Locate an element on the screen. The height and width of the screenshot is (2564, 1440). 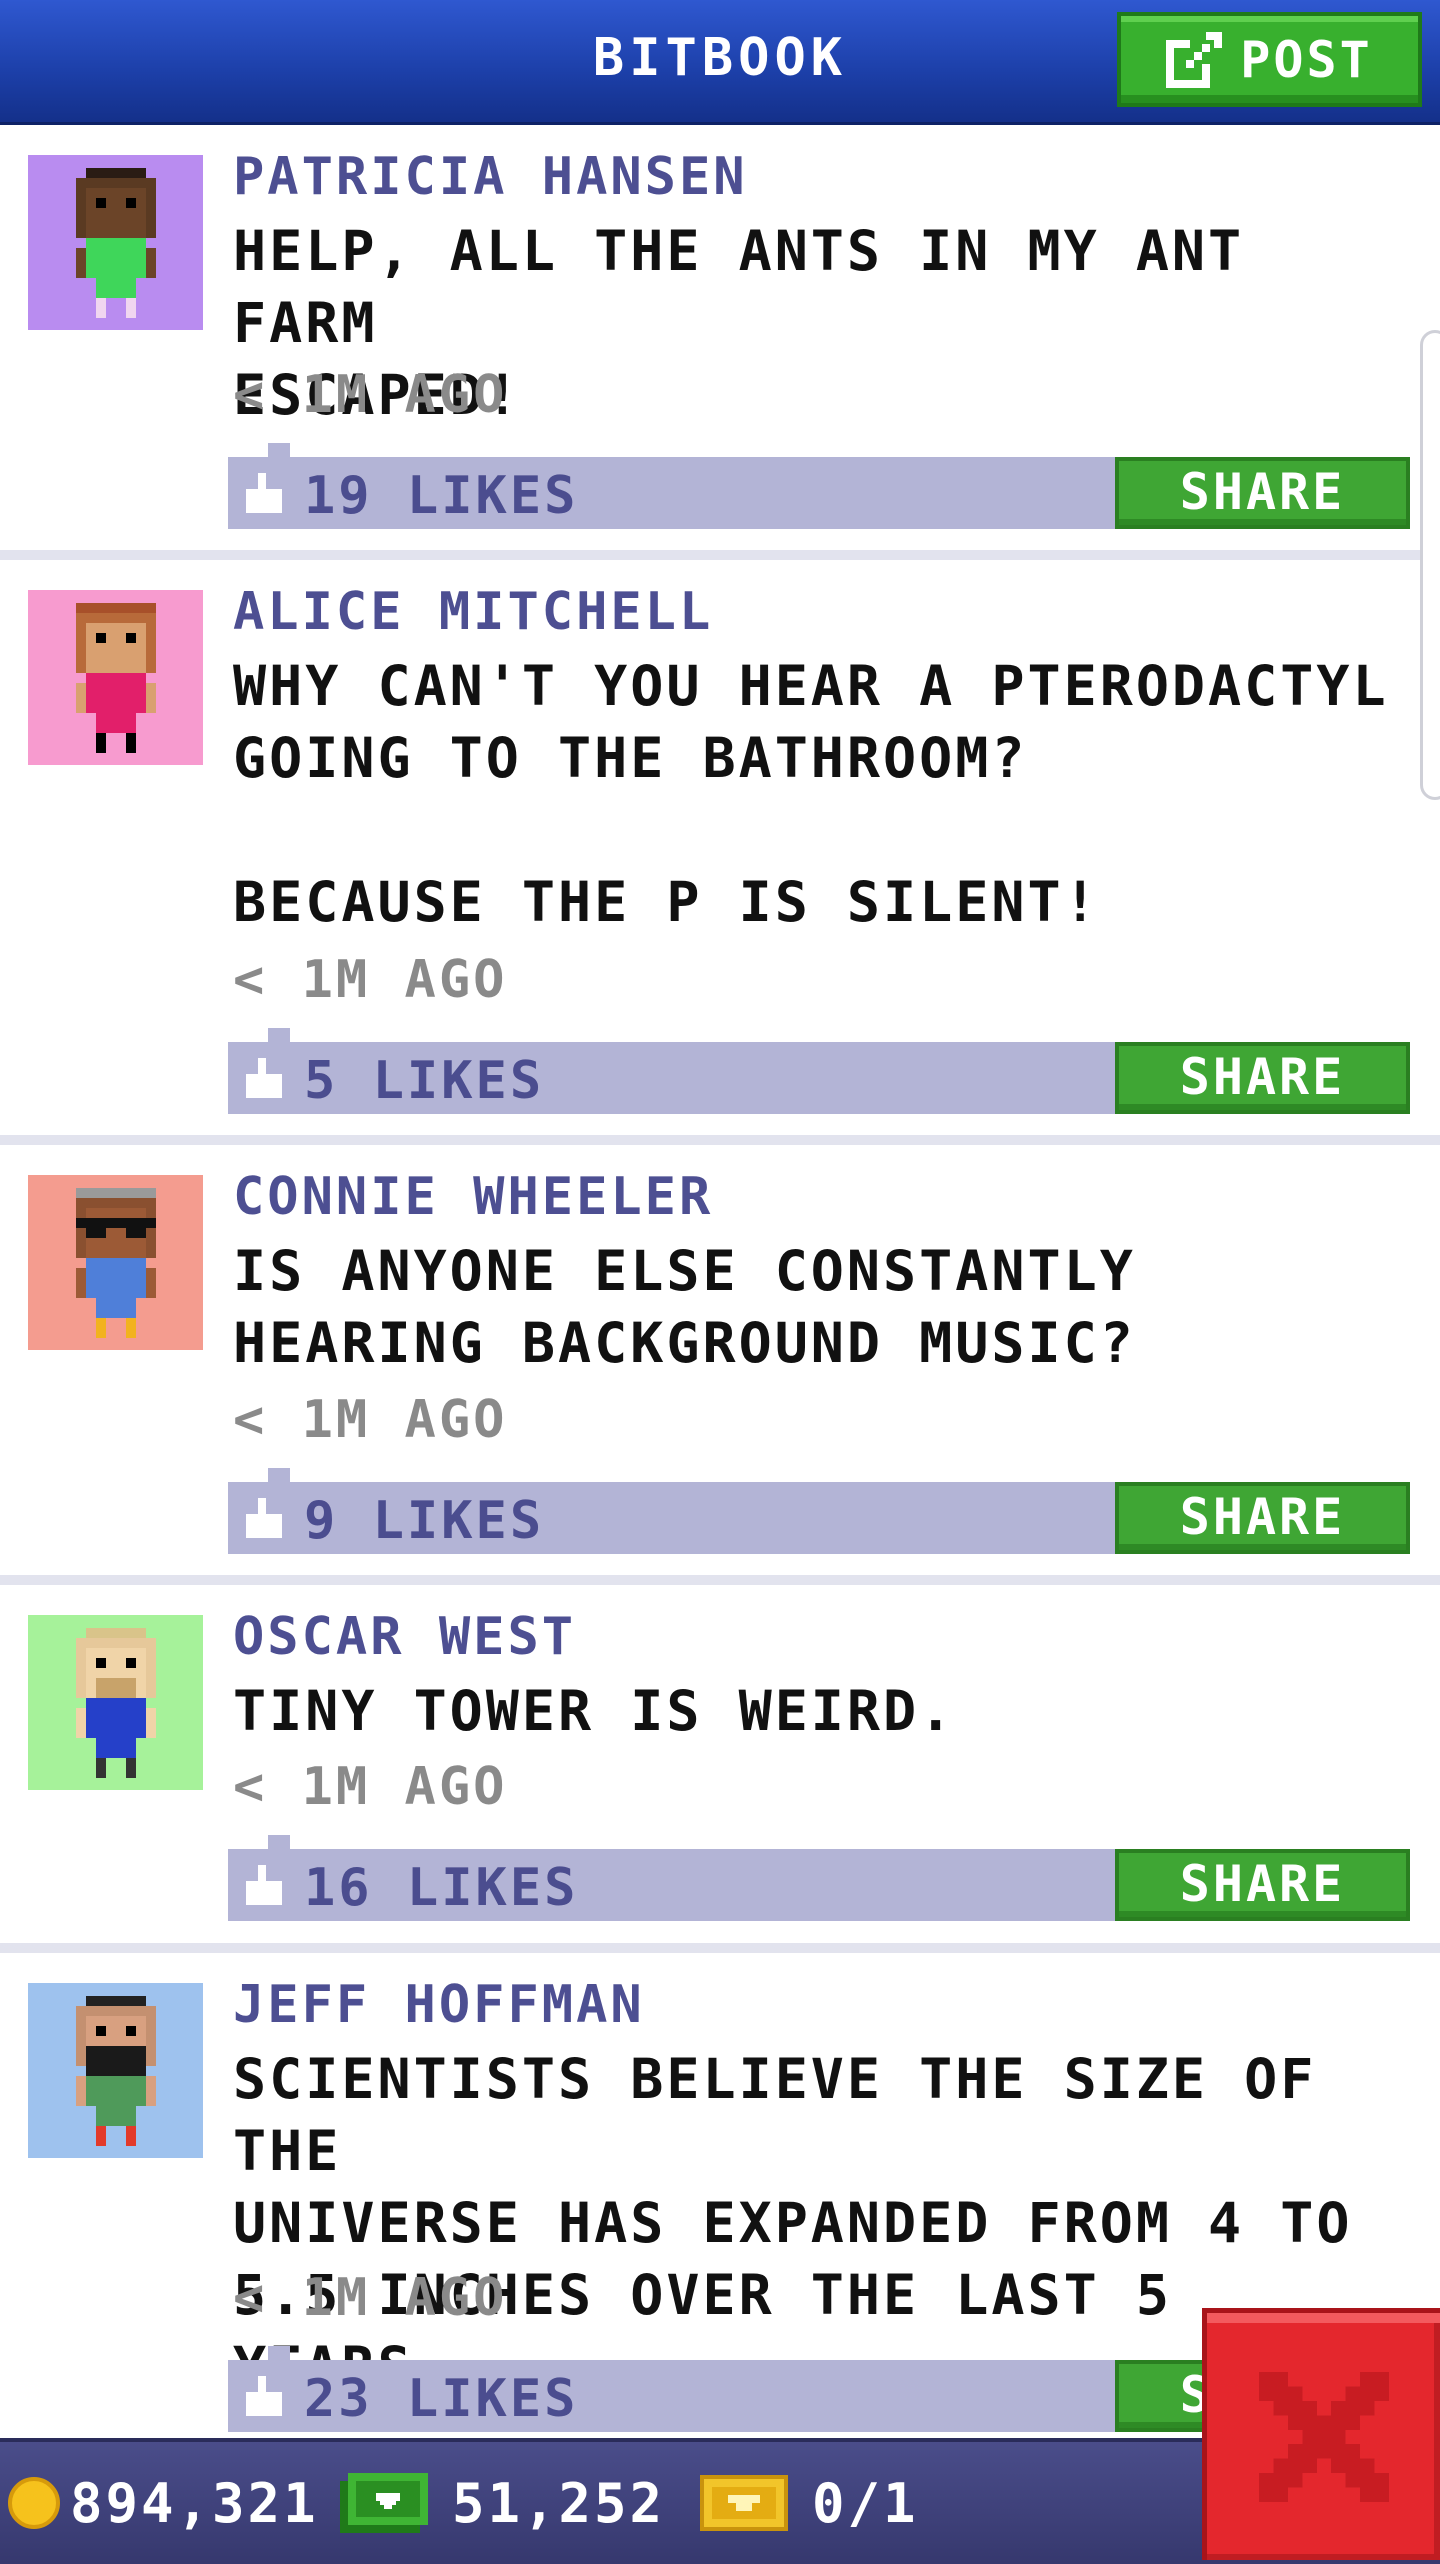
post-button: POST is located at coordinates (1269, 59).